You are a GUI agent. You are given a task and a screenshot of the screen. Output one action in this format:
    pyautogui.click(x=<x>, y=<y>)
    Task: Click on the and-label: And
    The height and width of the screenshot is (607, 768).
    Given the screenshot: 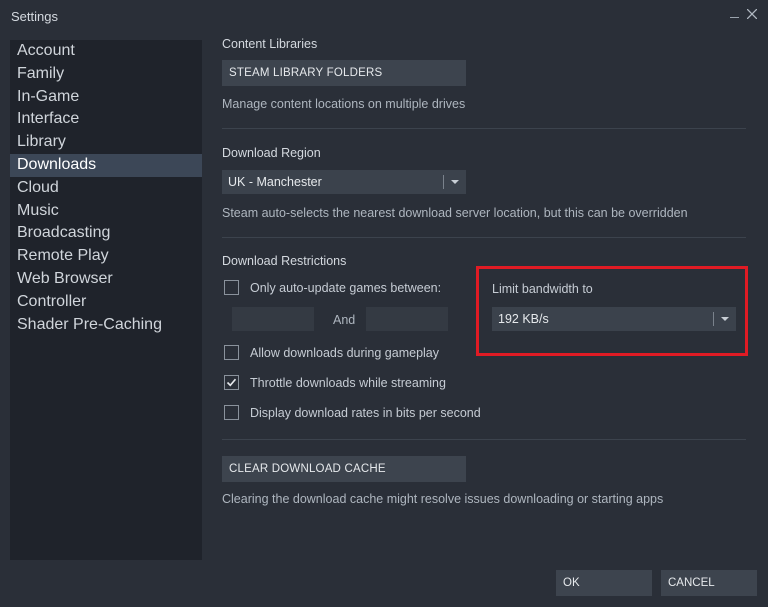 What is the action you would take?
    pyautogui.click(x=344, y=320)
    